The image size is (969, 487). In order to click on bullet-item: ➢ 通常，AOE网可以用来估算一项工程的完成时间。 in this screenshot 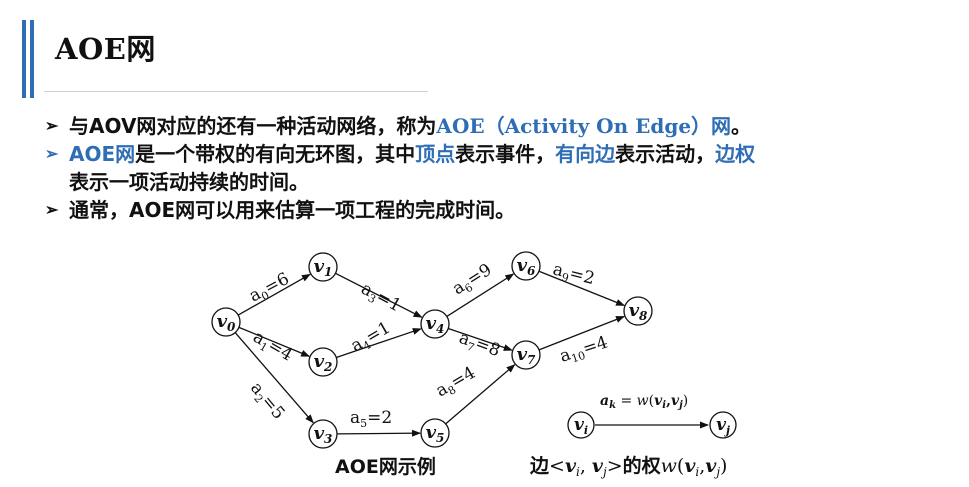, I will do `click(495, 210)`.